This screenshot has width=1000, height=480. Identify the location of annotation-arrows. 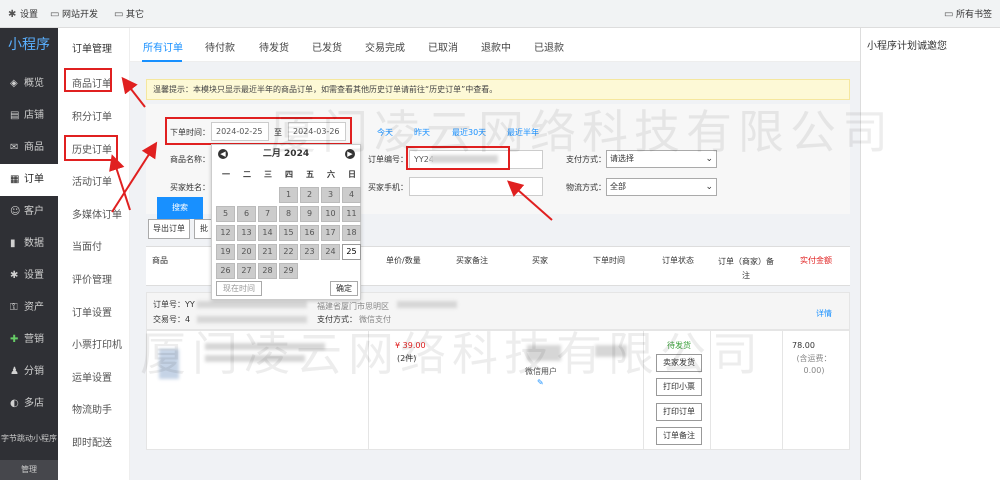
(331, 148).